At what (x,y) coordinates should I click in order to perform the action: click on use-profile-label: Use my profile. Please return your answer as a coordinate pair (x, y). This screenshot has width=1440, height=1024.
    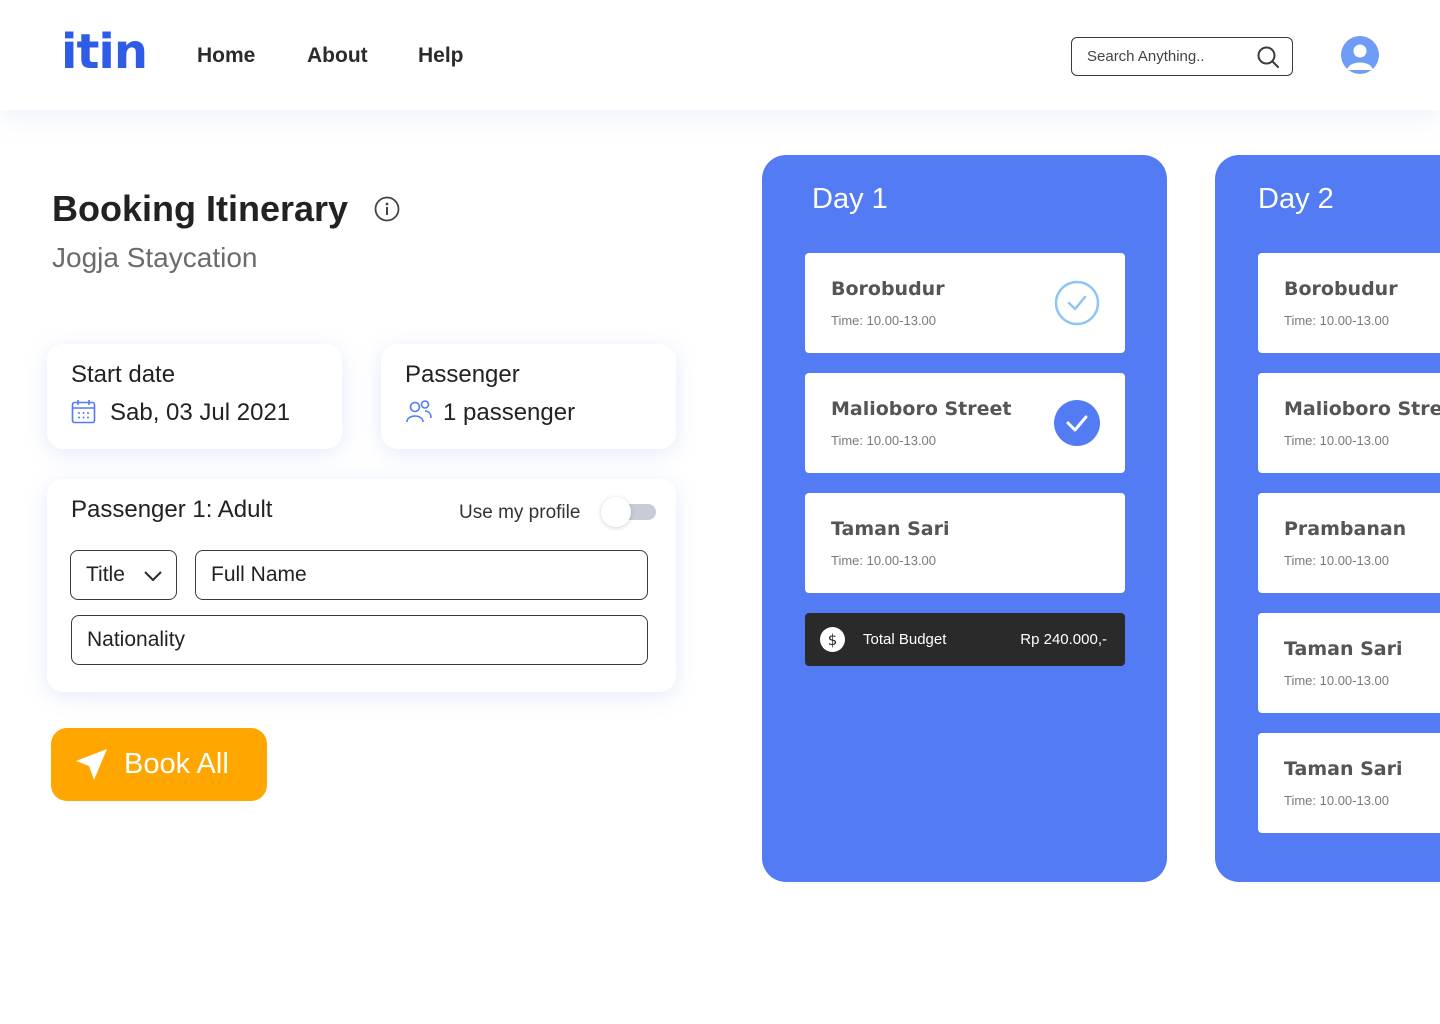
    Looking at the image, I should click on (520, 512).